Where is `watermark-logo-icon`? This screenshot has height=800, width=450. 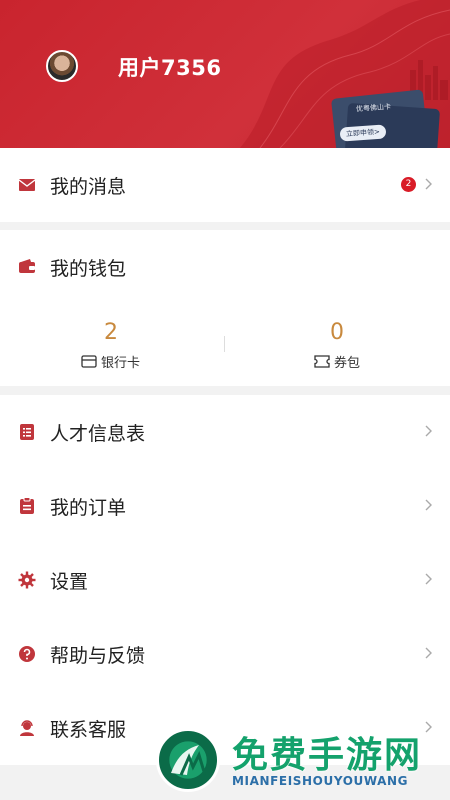
watermark-logo-icon is located at coordinates (188, 760).